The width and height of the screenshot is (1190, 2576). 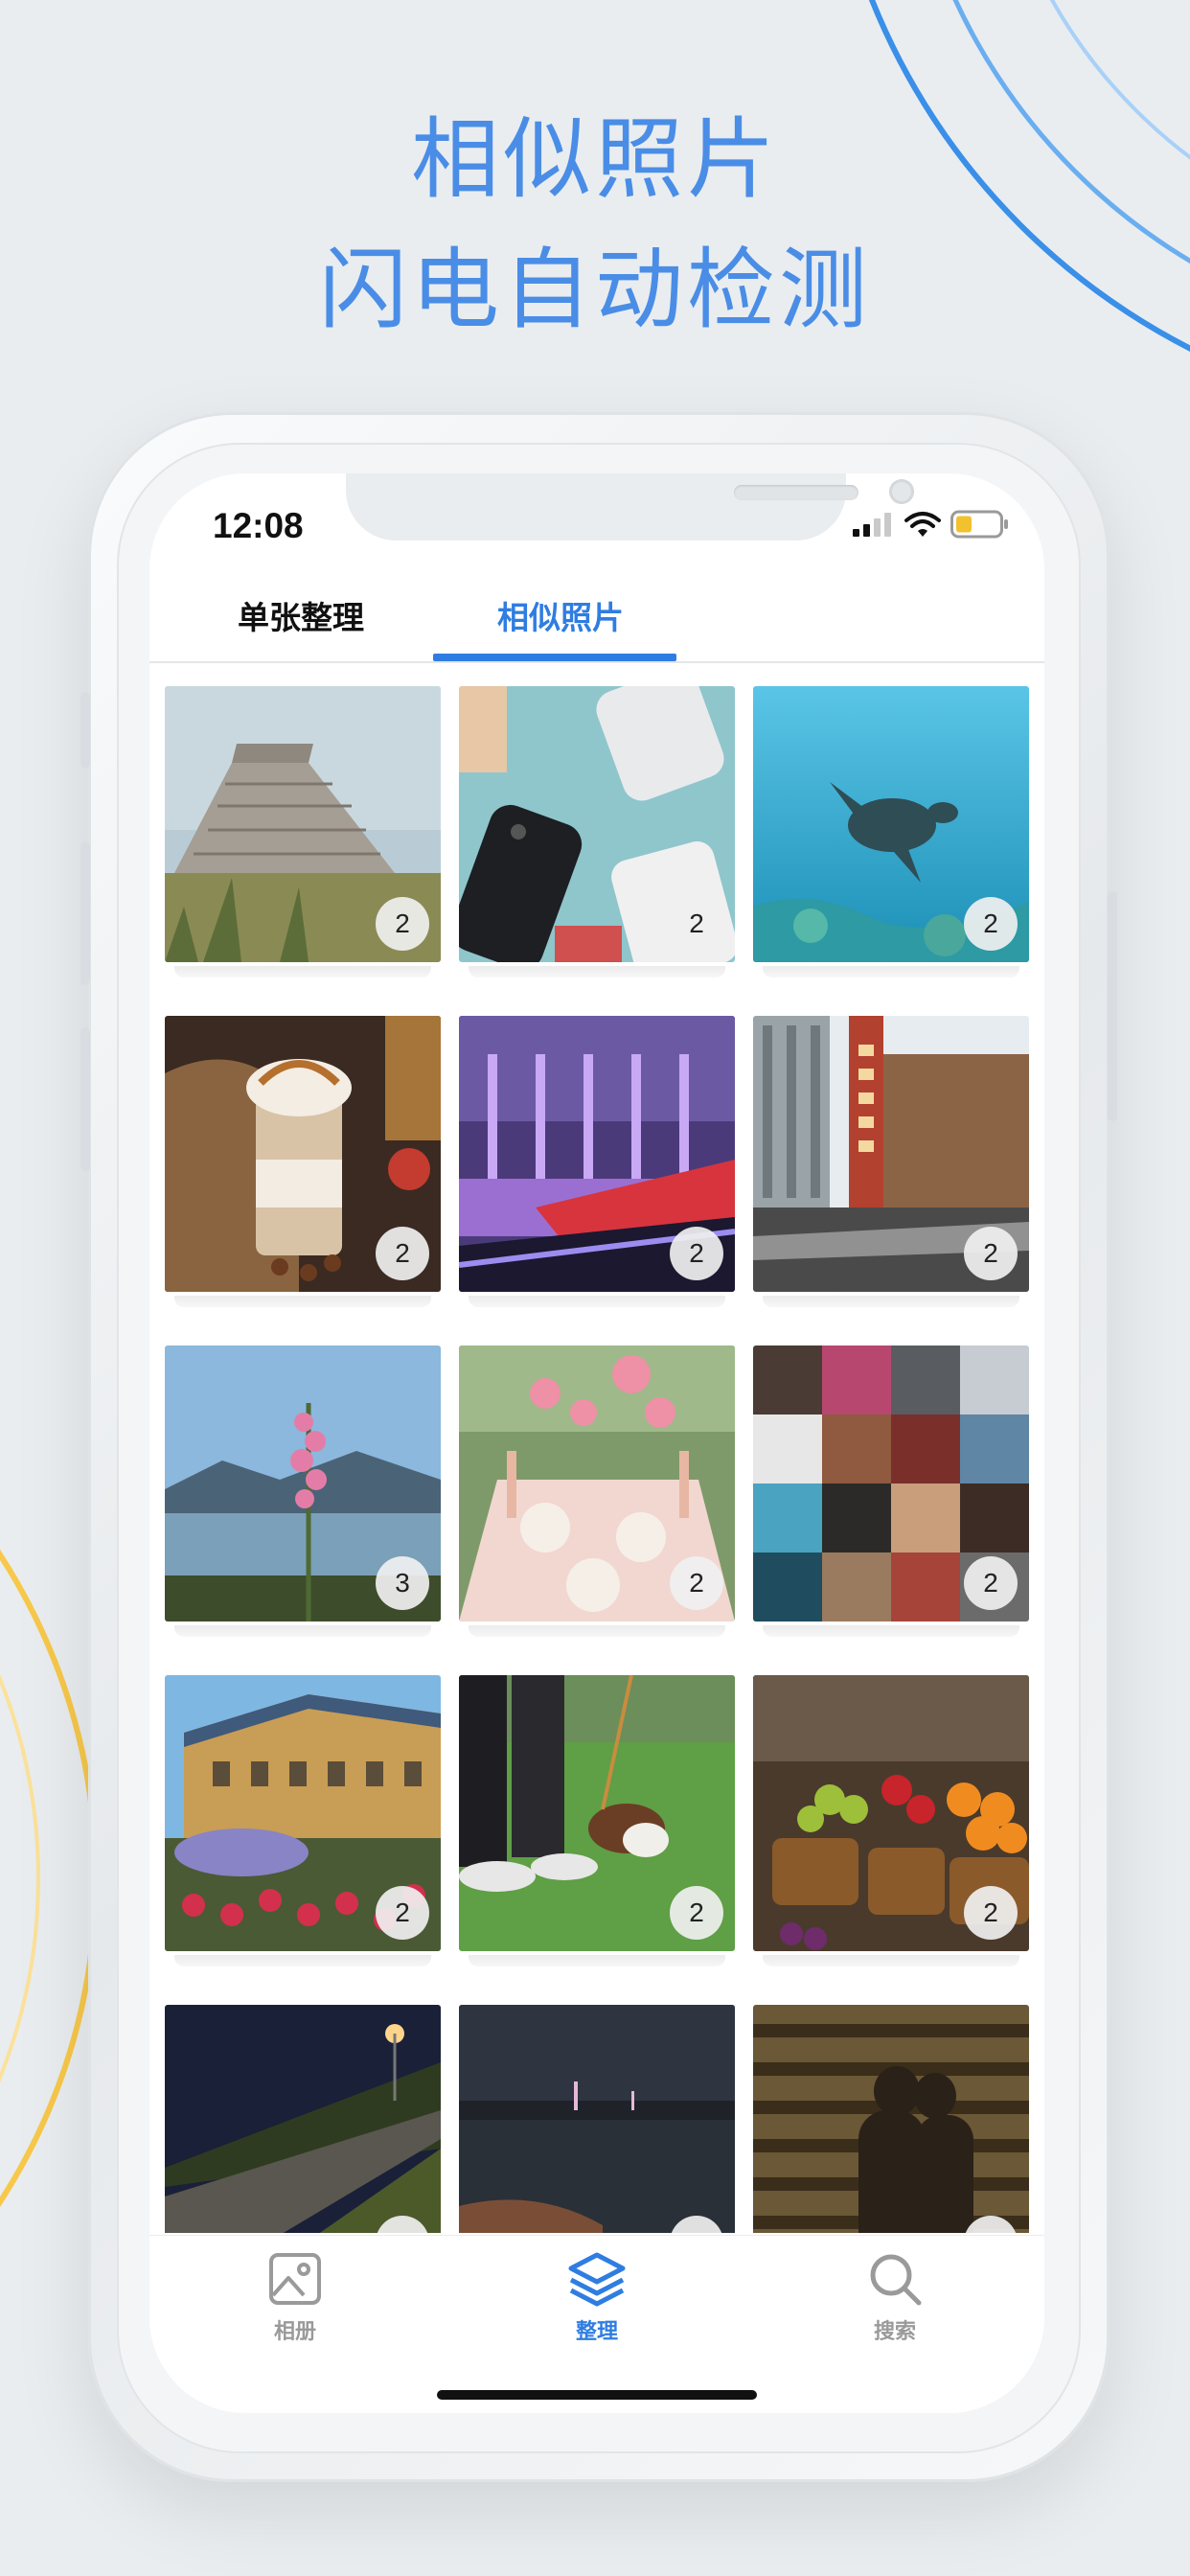 I want to click on river-night-photo, so click(x=597, y=2119).